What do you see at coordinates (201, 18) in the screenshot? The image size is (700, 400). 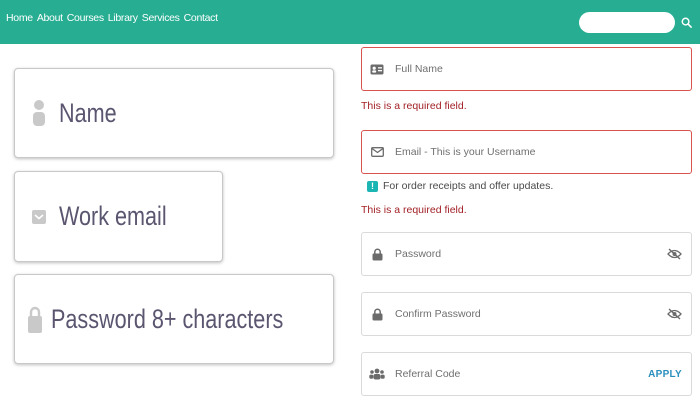 I see `nav-link-contact: Contact` at bounding box center [201, 18].